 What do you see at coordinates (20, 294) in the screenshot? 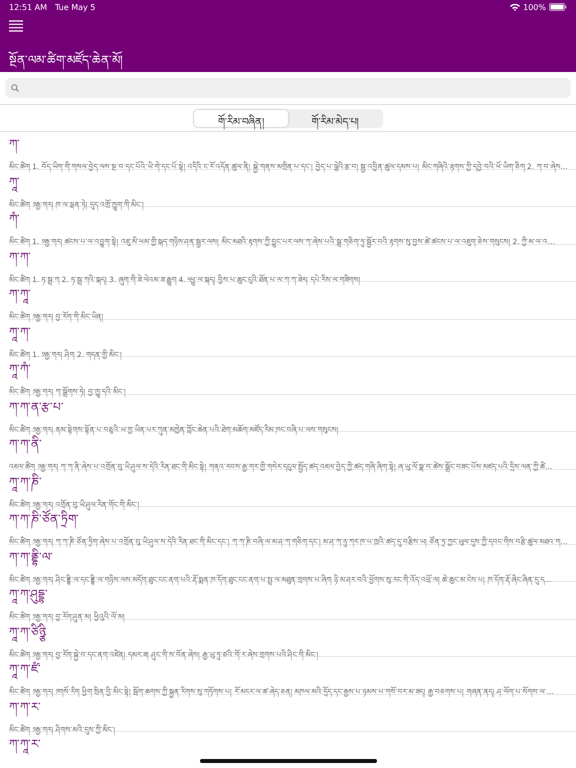
I see `entry-headword: ཀ་ཀཱ་` at bounding box center [20, 294].